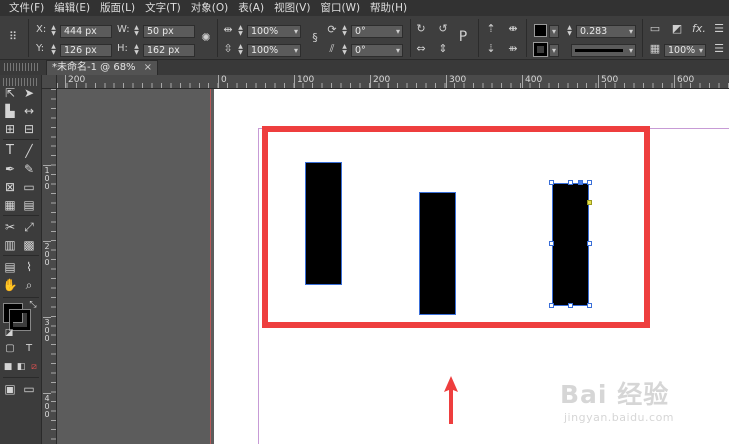 The width and height of the screenshot is (729, 444). Describe the element at coordinates (29, 93) in the screenshot. I see `direct-selection-tool-icon: ➤` at that location.